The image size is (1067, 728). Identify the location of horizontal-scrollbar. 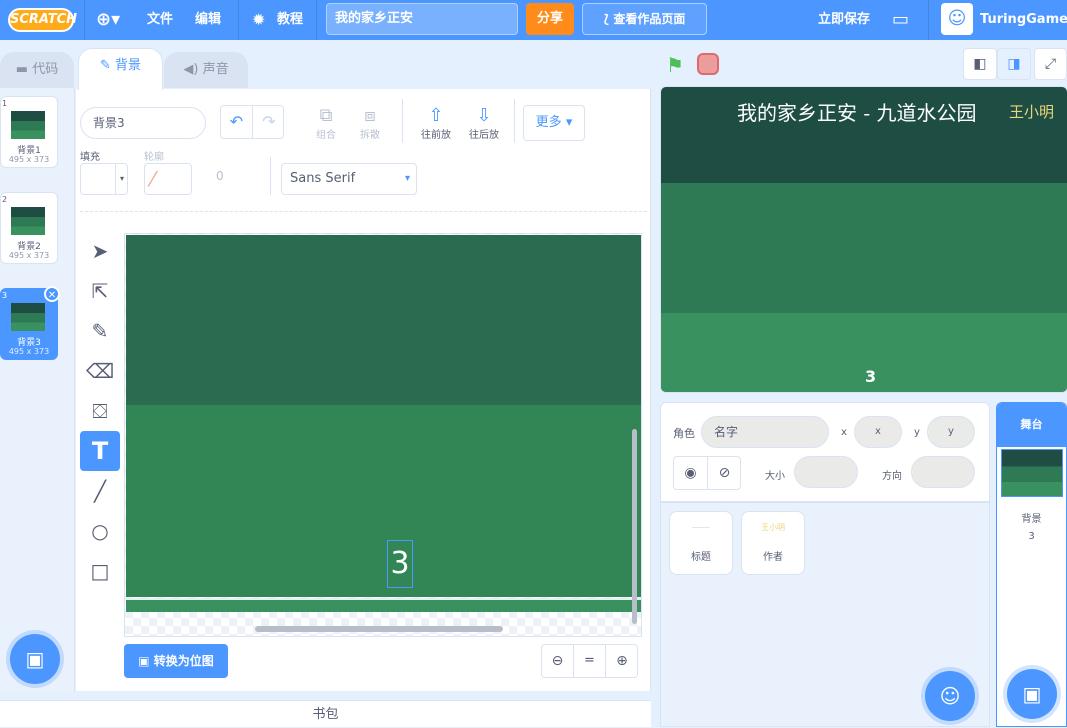
(379, 629).